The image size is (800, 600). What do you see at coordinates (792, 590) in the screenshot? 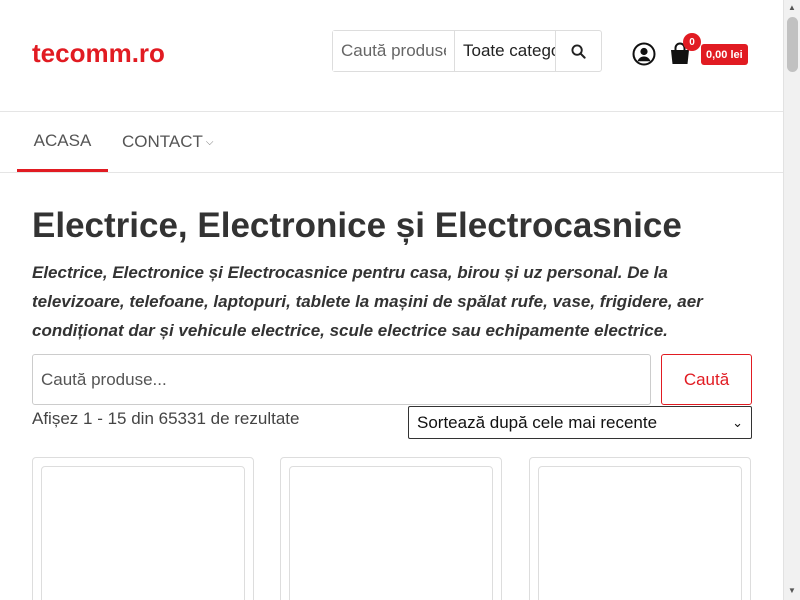
I see `scroll-down-arrow-icon: ▼` at bounding box center [792, 590].